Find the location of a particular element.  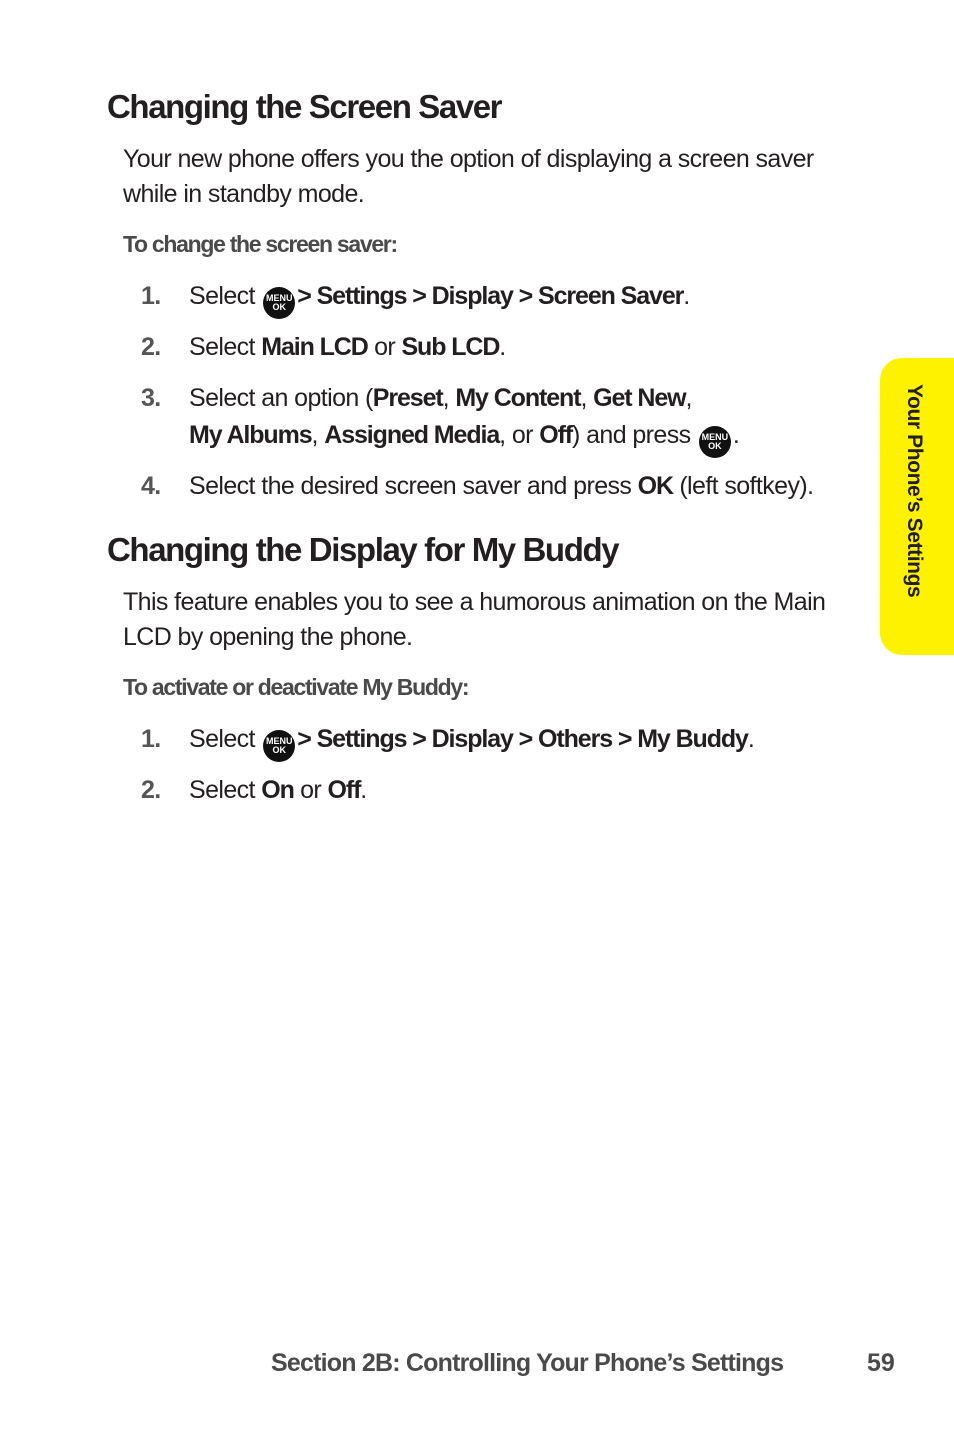

step-2-my-buddy: 2. Select On or Off. is located at coordinates (506, 790).